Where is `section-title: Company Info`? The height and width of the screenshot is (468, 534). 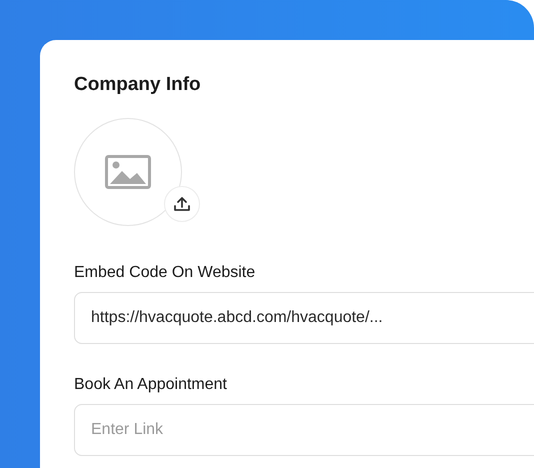
section-title: Company Info is located at coordinates (138, 85).